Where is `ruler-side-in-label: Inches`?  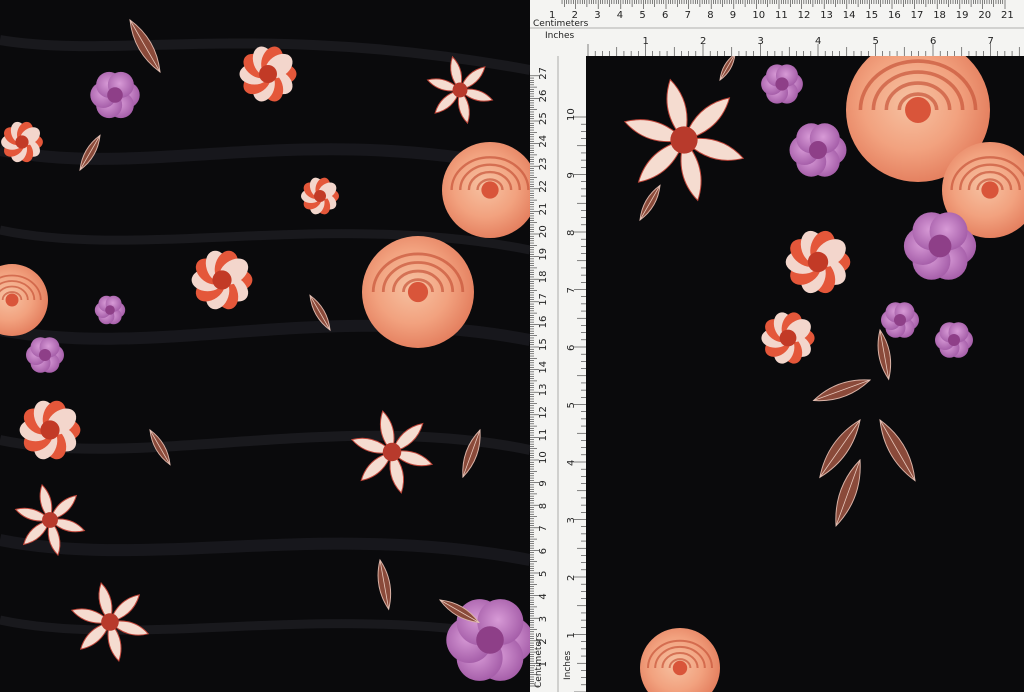
ruler-side-in-label: Inches is located at coordinates (568, 665).